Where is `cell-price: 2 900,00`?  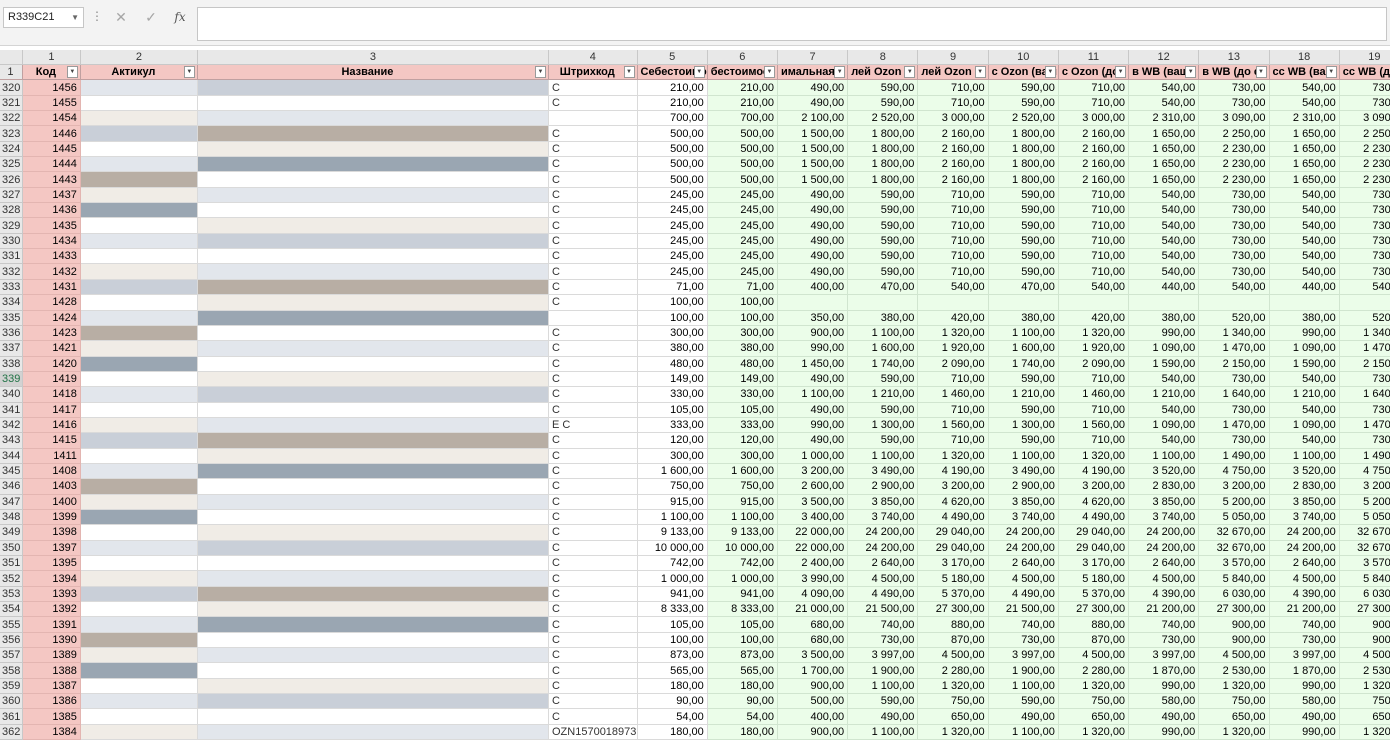
cell-price: 2 900,00 is located at coordinates (1023, 486).